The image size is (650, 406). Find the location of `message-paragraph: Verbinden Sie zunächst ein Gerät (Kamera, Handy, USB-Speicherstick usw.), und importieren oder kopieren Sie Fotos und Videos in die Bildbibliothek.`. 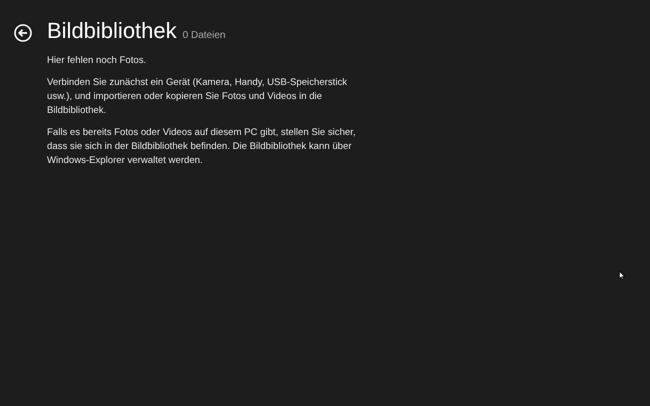

message-paragraph: Verbinden Sie zunächst ein Gerät (Kamera, Handy, USB-Speicherstick usw.), und importieren oder kopieren Sie Fotos und Videos in die Bildbibliothek. is located at coordinates (197, 97).